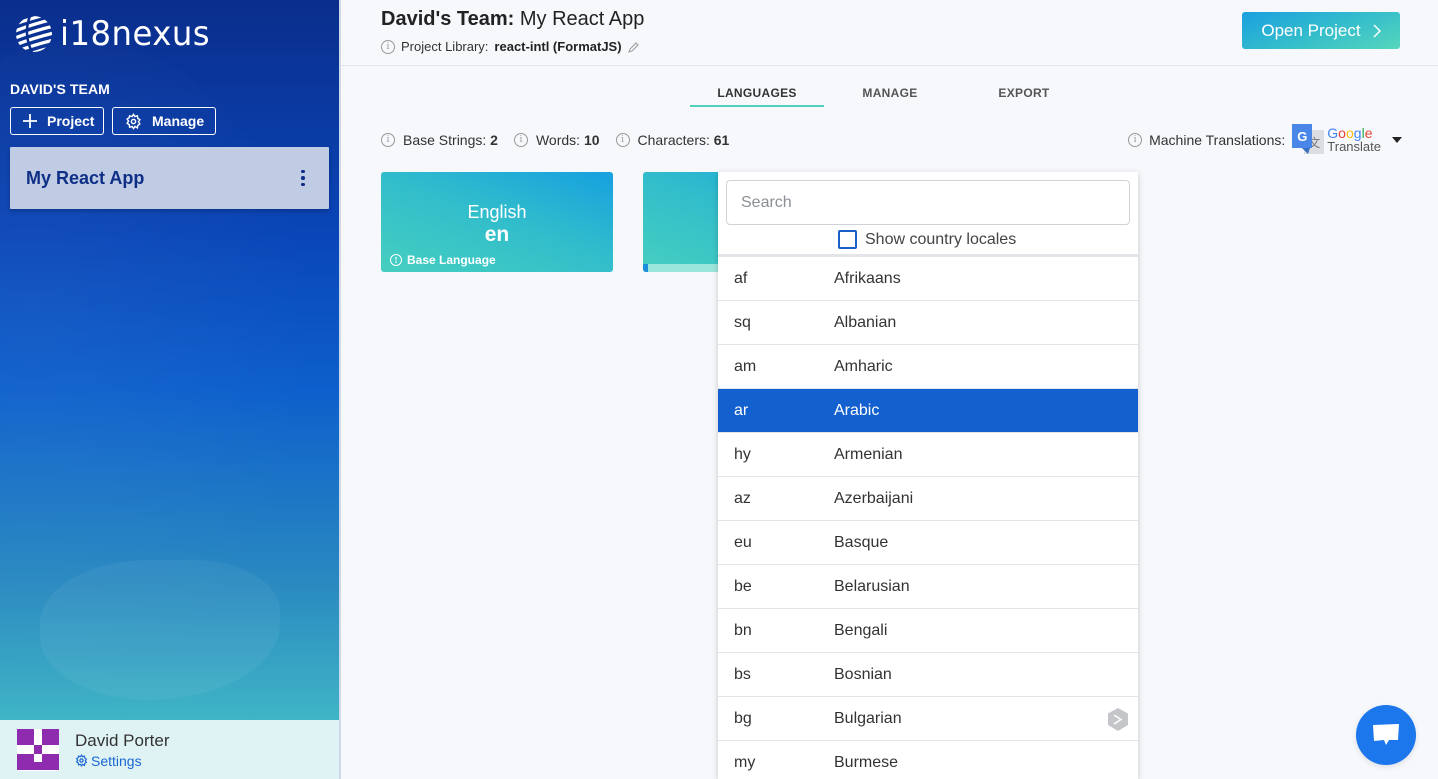 Image resolution: width=1438 pixels, height=779 pixels. I want to click on language-option-be: be Belarusian, so click(928, 587).